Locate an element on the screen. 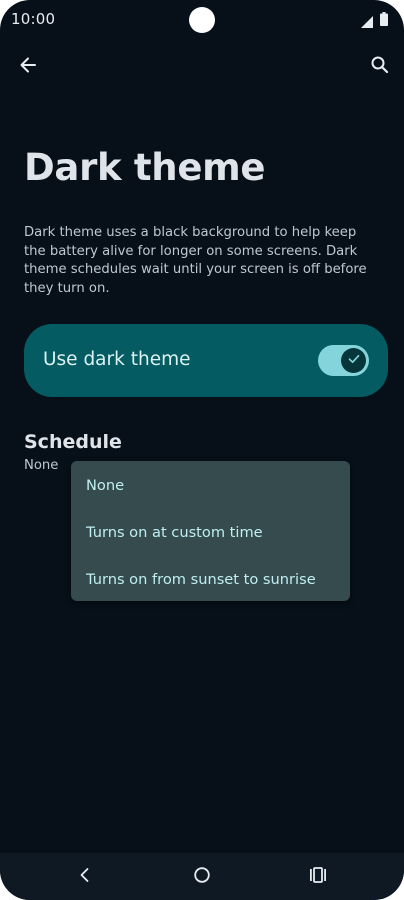 This screenshot has height=900, width=404. nav-home-icon is located at coordinates (202, 877).